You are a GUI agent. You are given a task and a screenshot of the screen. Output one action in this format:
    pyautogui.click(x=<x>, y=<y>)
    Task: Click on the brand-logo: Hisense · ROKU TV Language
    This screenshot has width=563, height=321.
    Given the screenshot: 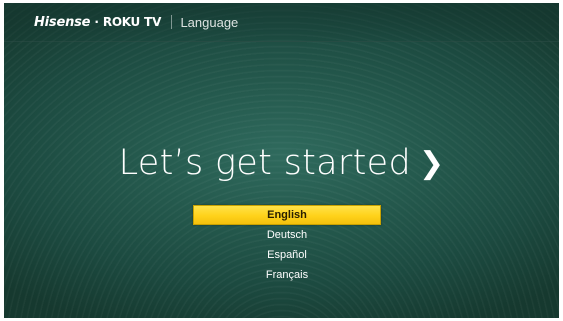 What is the action you would take?
    pyautogui.click(x=136, y=22)
    